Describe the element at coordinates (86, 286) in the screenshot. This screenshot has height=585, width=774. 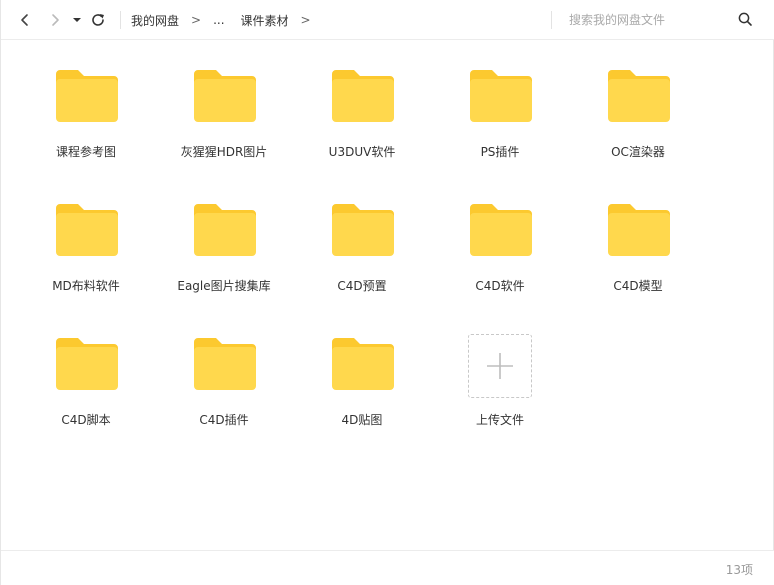
I see `folder-label: MD布料软件` at that location.